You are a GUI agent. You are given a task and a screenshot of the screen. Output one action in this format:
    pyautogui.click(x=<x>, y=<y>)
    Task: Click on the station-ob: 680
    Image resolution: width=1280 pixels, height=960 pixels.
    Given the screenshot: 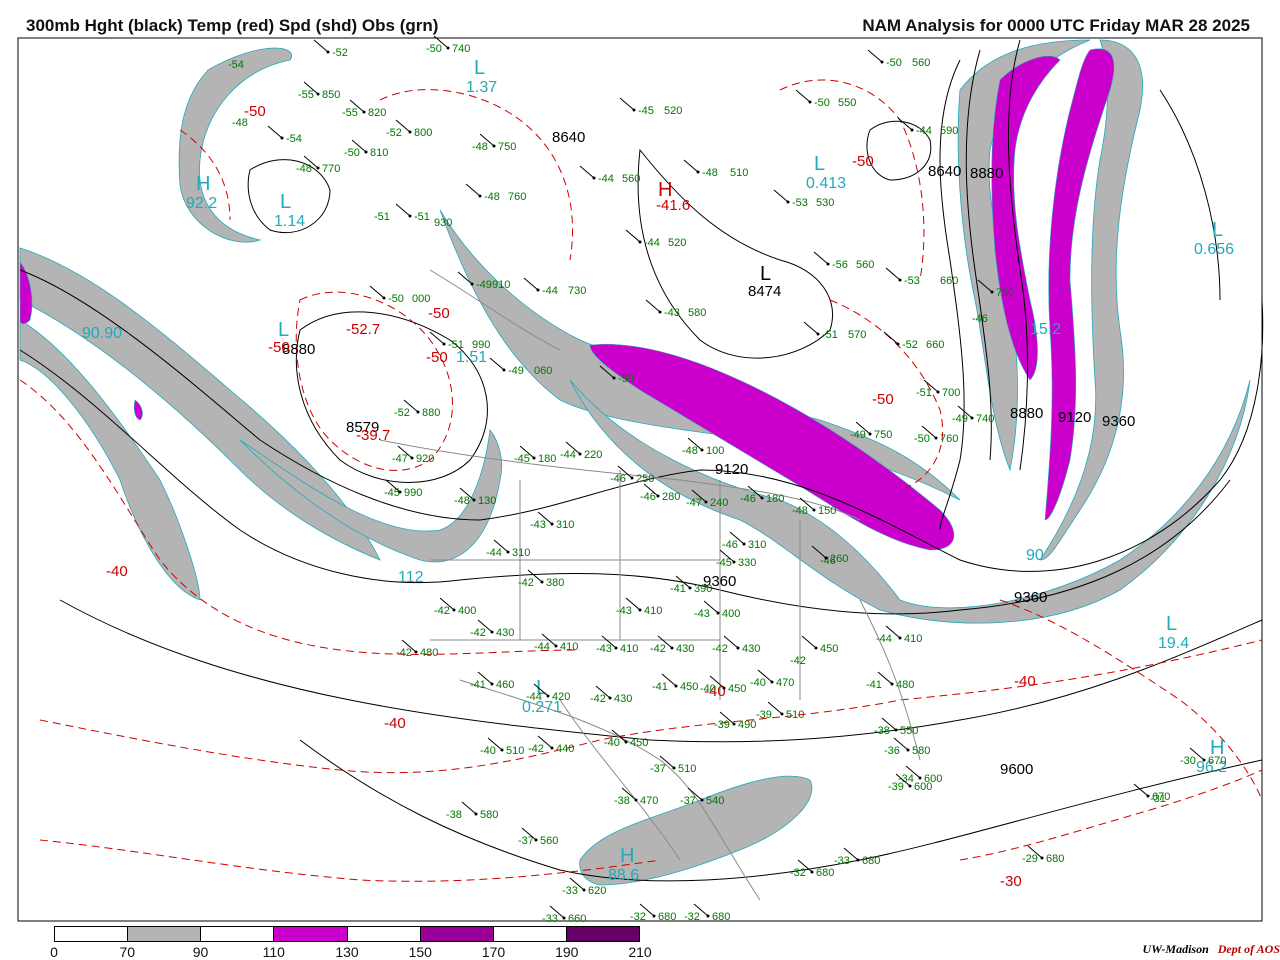 What is the action you would take?
    pyautogui.click(x=825, y=873)
    